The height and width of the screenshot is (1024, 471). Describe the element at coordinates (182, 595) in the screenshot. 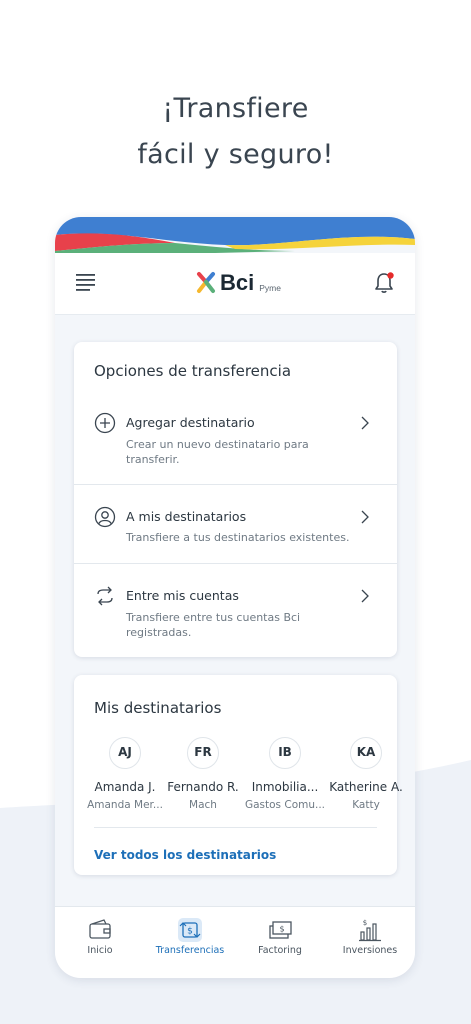

I see `option-label: Entre mis cuentas` at that location.